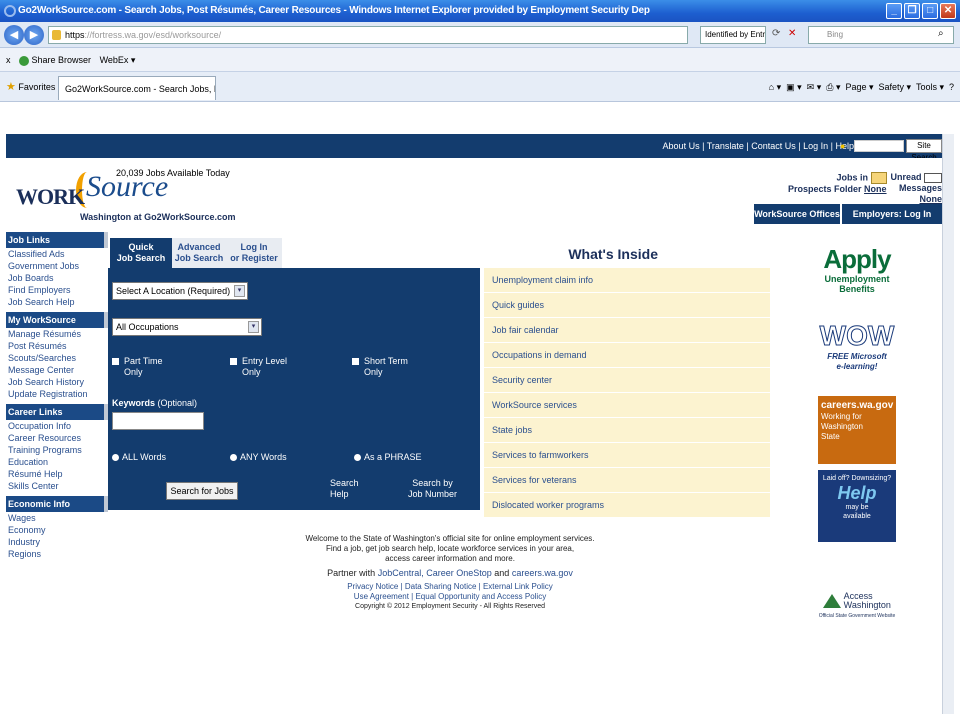  Describe the element at coordinates (57, 412) in the screenshot. I see `nav-heading-career-links: Career Links` at that location.